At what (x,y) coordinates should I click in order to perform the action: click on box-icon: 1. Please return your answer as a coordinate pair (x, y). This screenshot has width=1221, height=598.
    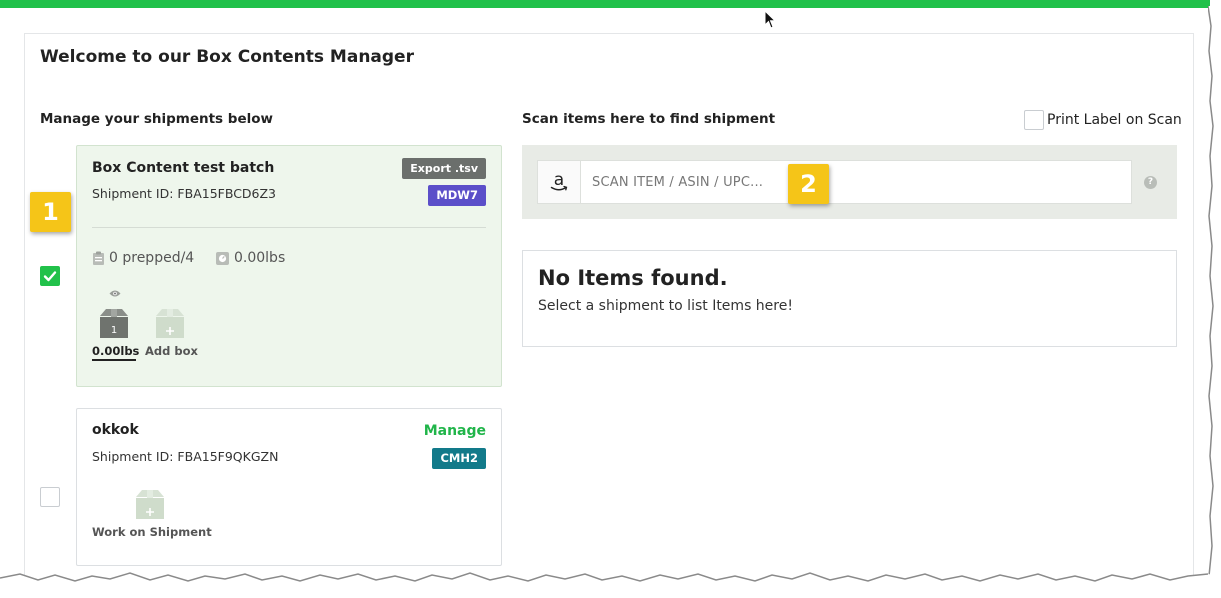
    Looking at the image, I should click on (114, 323).